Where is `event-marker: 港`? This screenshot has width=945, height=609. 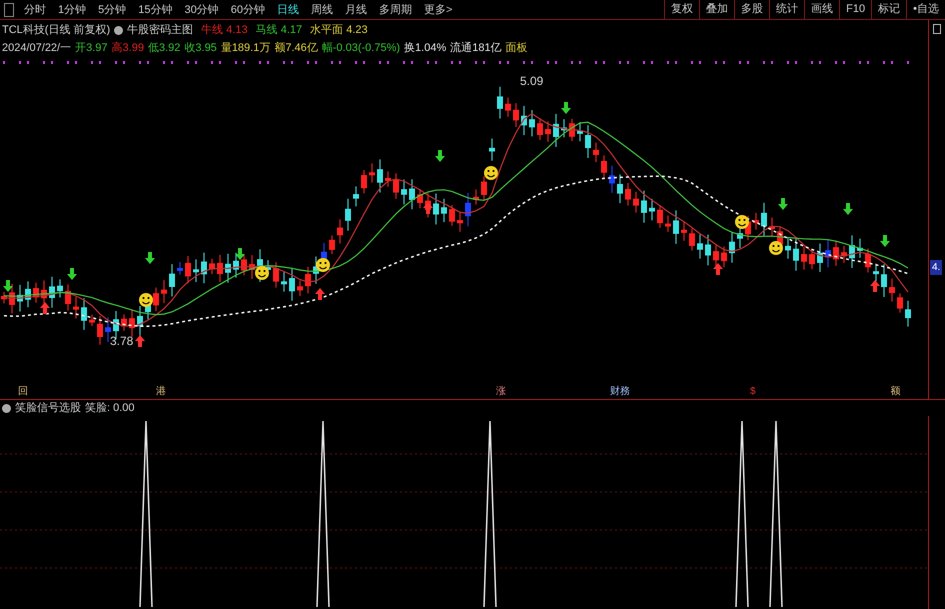 event-marker: 港 is located at coordinates (161, 392).